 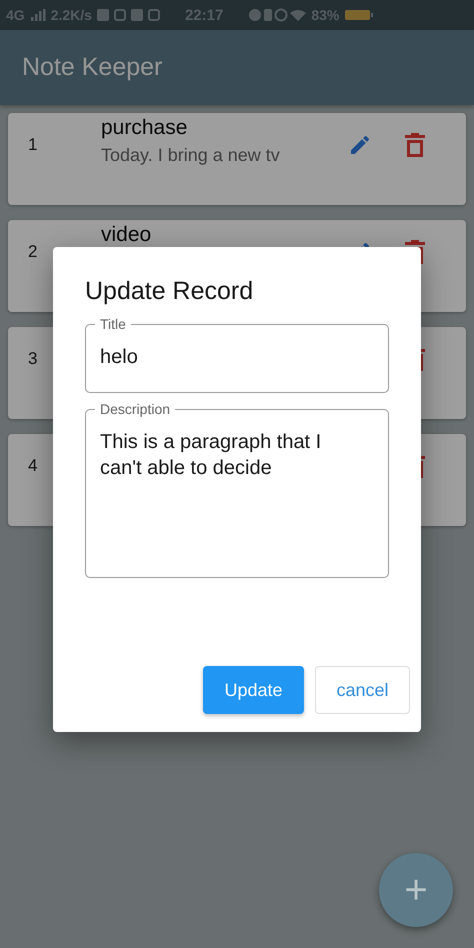 What do you see at coordinates (359, 15) in the screenshot?
I see `battery-icon` at bounding box center [359, 15].